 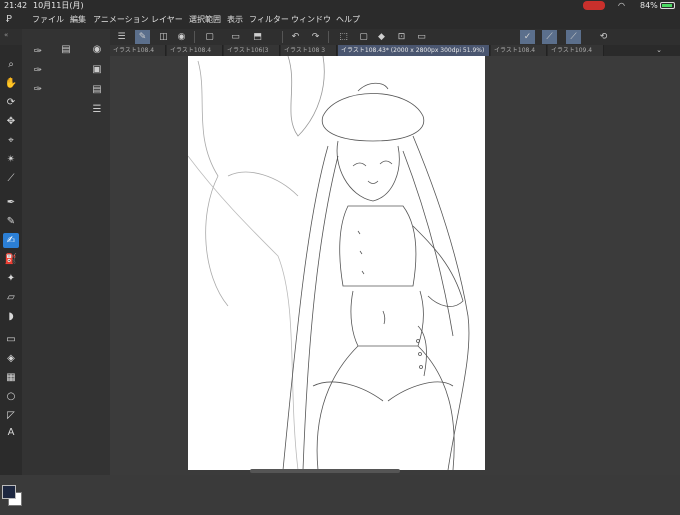 What do you see at coordinates (363, 37) in the screenshot?
I see `clear-icon: ▢` at bounding box center [363, 37].